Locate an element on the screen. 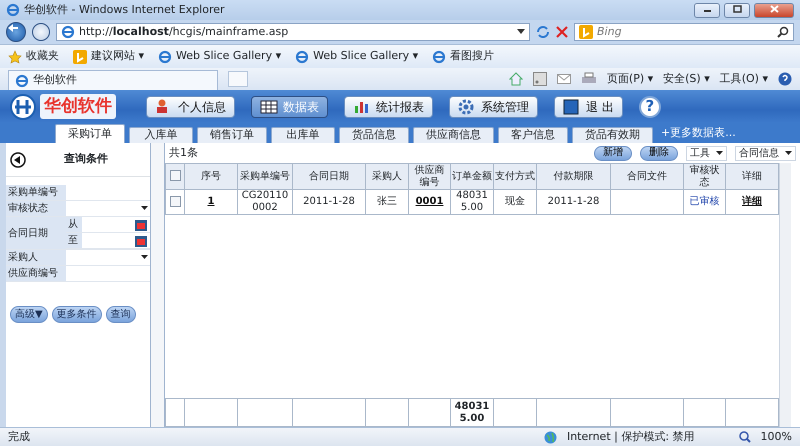 Image resolution: width=800 pixels, height=446 pixels. table-link: 详细 is located at coordinates (752, 201).